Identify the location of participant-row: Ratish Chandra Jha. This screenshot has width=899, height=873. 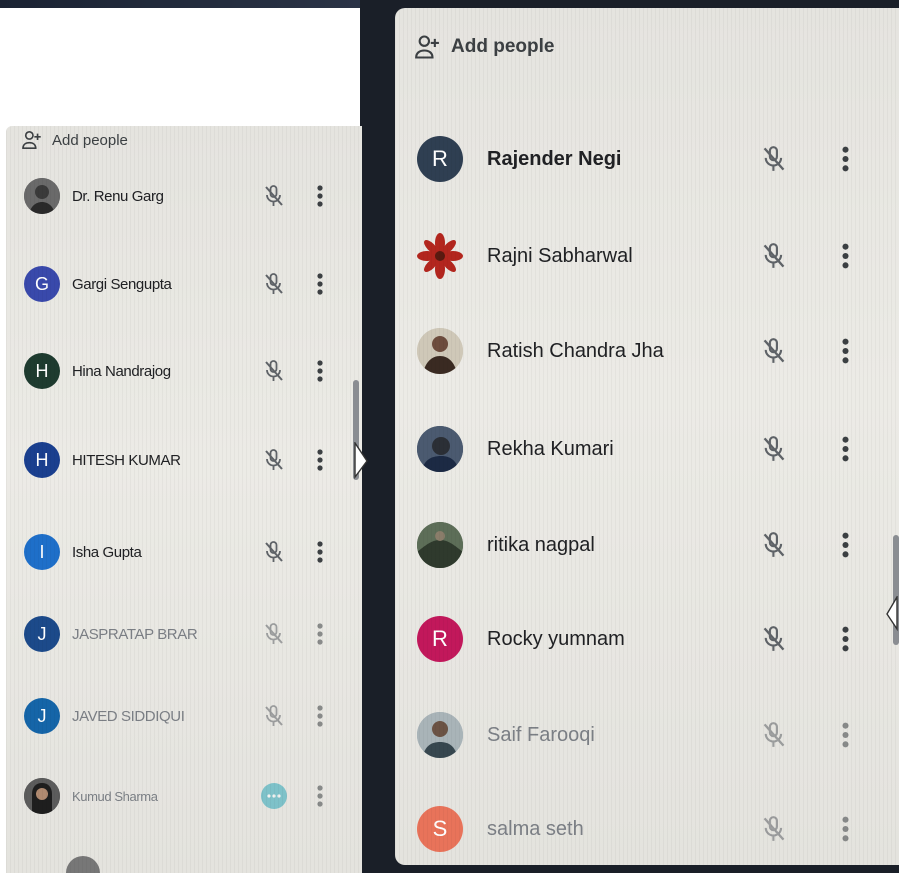
(647, 351).